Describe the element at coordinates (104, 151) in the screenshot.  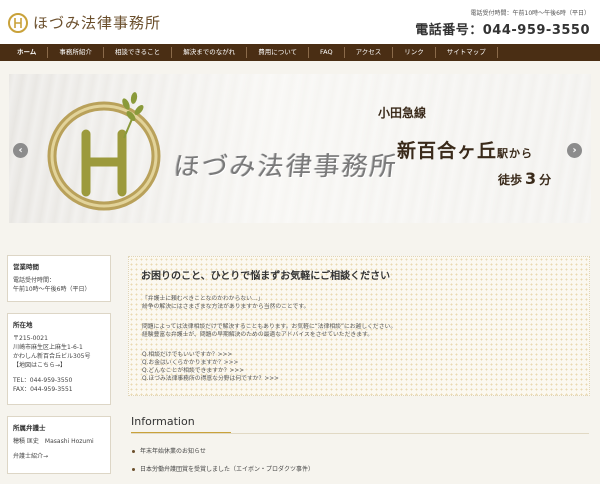
I see `hero-logo-emblem-icon` at that location.